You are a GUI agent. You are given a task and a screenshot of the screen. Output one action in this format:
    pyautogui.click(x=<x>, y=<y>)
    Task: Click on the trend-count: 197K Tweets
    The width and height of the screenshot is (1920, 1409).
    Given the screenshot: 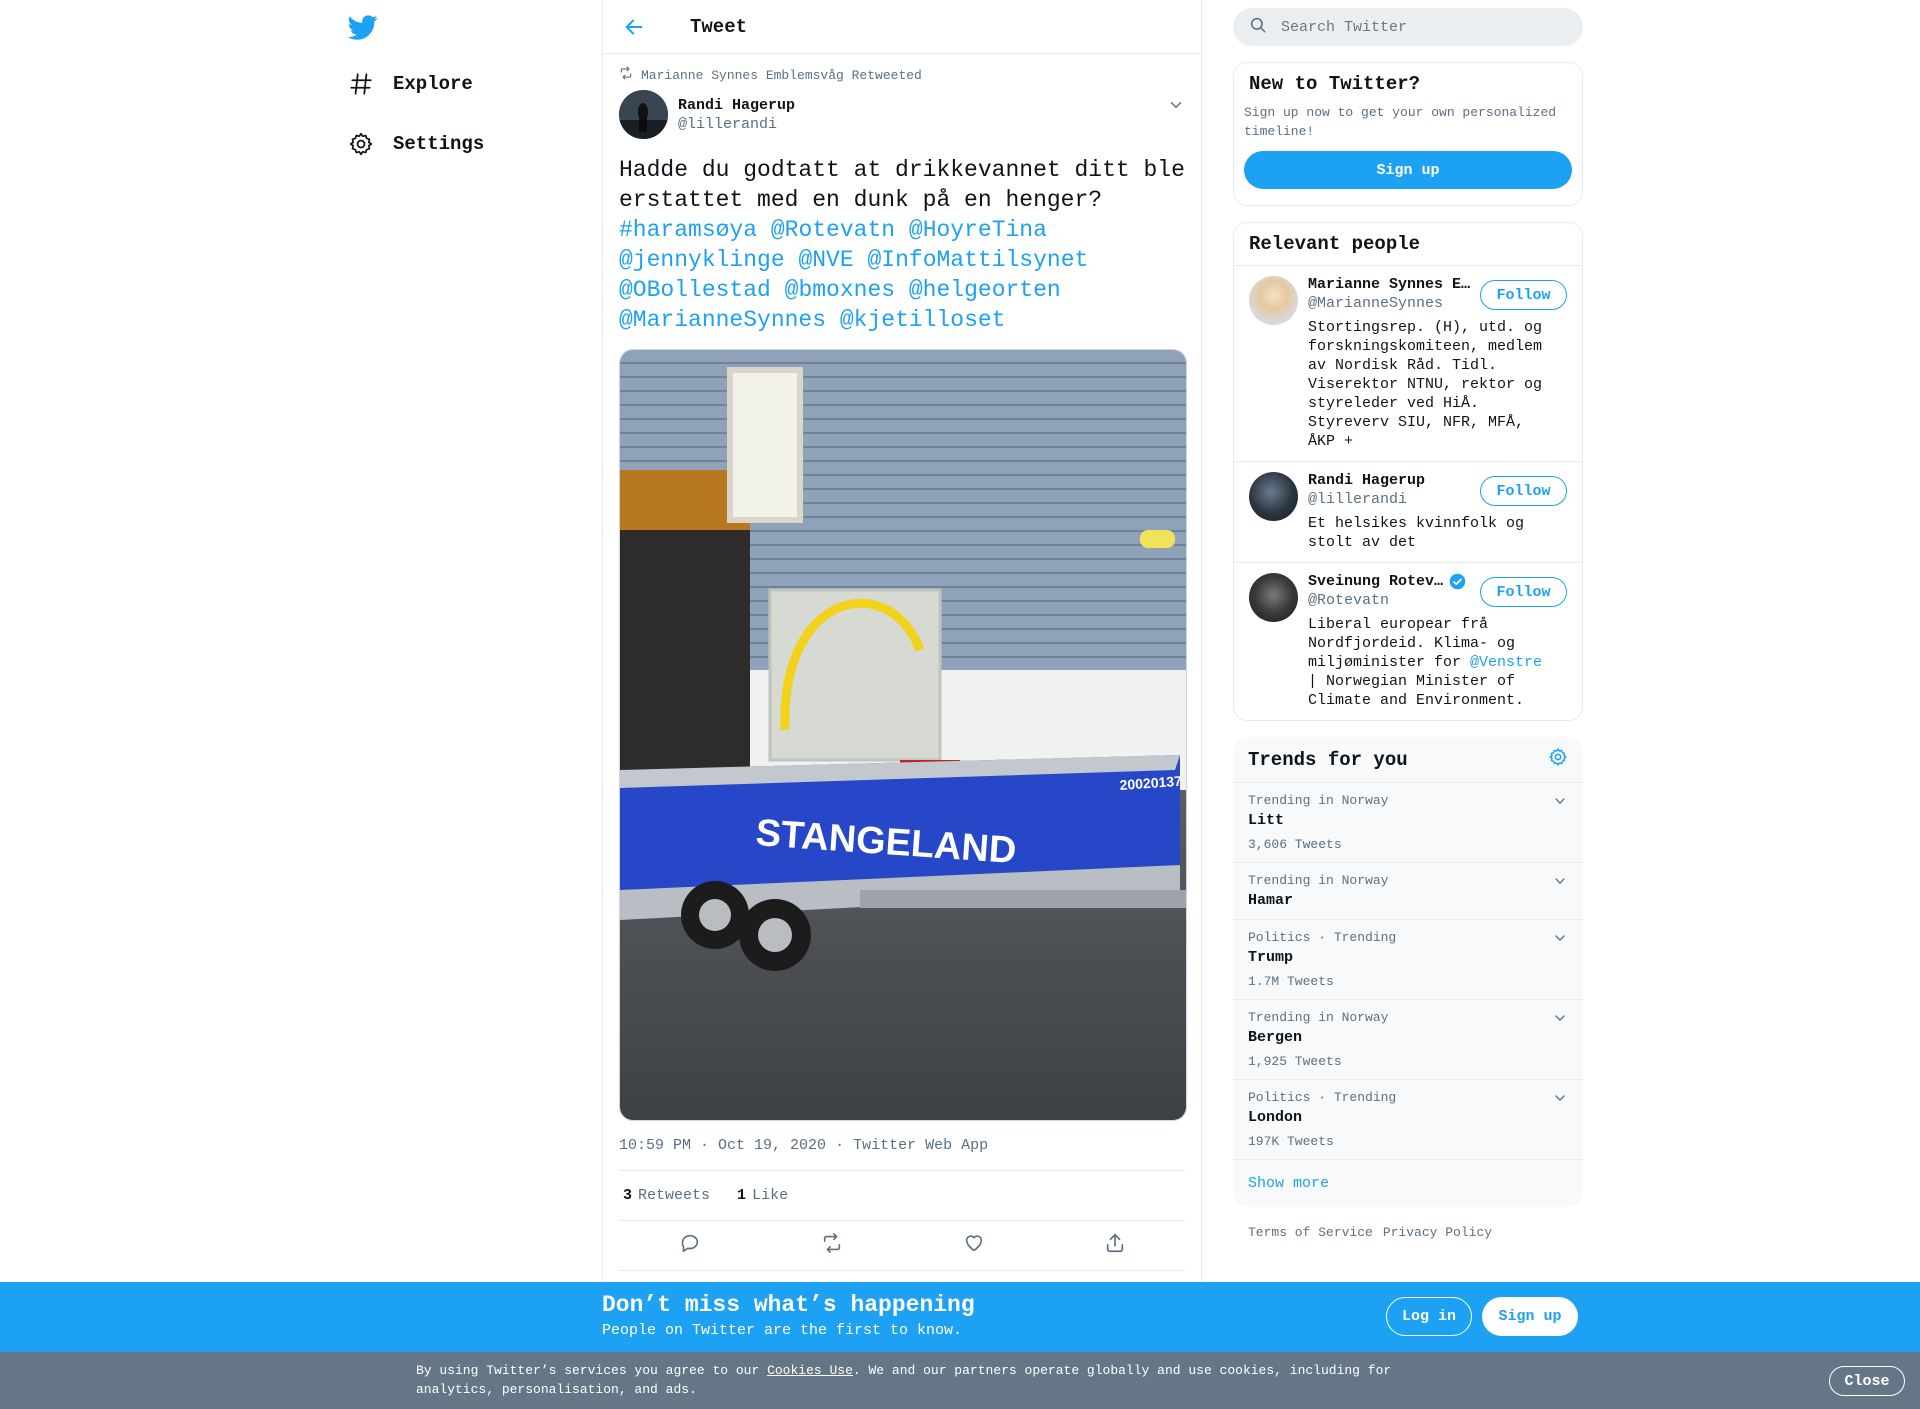 What is the action you would take?
    pyautogui.click(x=1291, y=1141)
    